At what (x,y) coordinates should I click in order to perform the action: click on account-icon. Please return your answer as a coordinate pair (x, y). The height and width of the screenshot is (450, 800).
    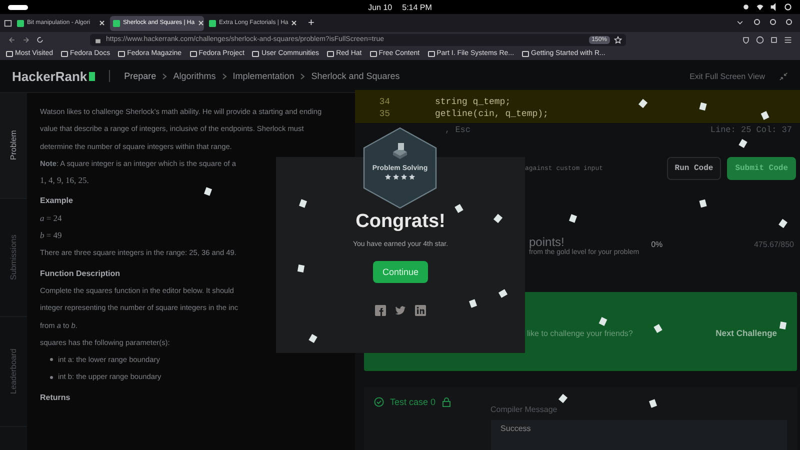
    Looking at the image, I should click on (760, 40).